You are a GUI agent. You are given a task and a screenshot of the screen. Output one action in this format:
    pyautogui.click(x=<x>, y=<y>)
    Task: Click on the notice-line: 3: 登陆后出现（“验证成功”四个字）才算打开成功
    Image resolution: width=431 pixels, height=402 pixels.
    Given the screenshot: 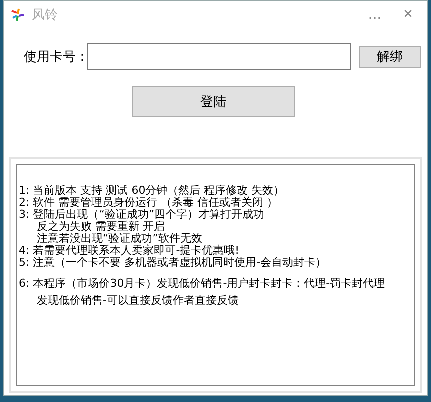 What is the action you would take?
    pyautogui.click(x=142, y=215)
    